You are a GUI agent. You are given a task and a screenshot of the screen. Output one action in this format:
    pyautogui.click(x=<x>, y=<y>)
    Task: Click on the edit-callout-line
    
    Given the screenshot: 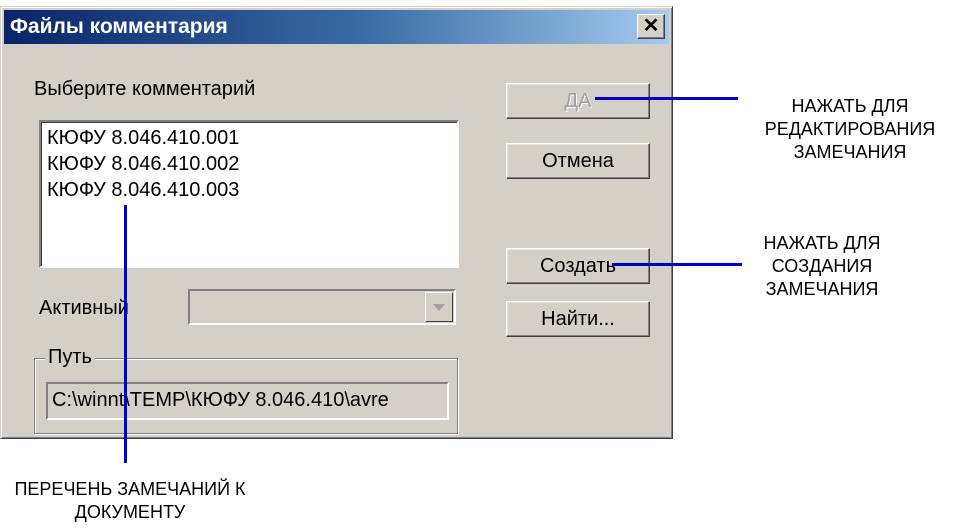 What is the action you would take?
    pyautogui.click(x=666, y=98)
    